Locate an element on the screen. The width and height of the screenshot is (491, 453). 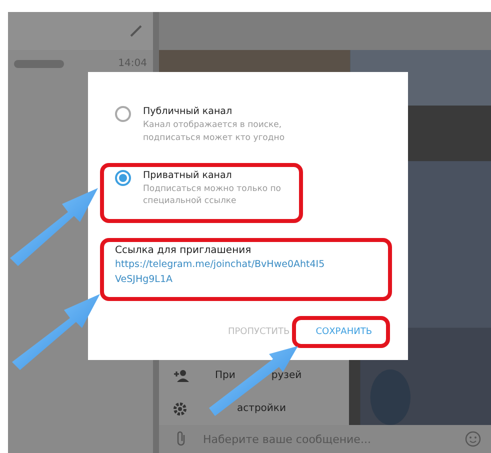
option-title: Приватный канал is located at coordinates (233, 175).